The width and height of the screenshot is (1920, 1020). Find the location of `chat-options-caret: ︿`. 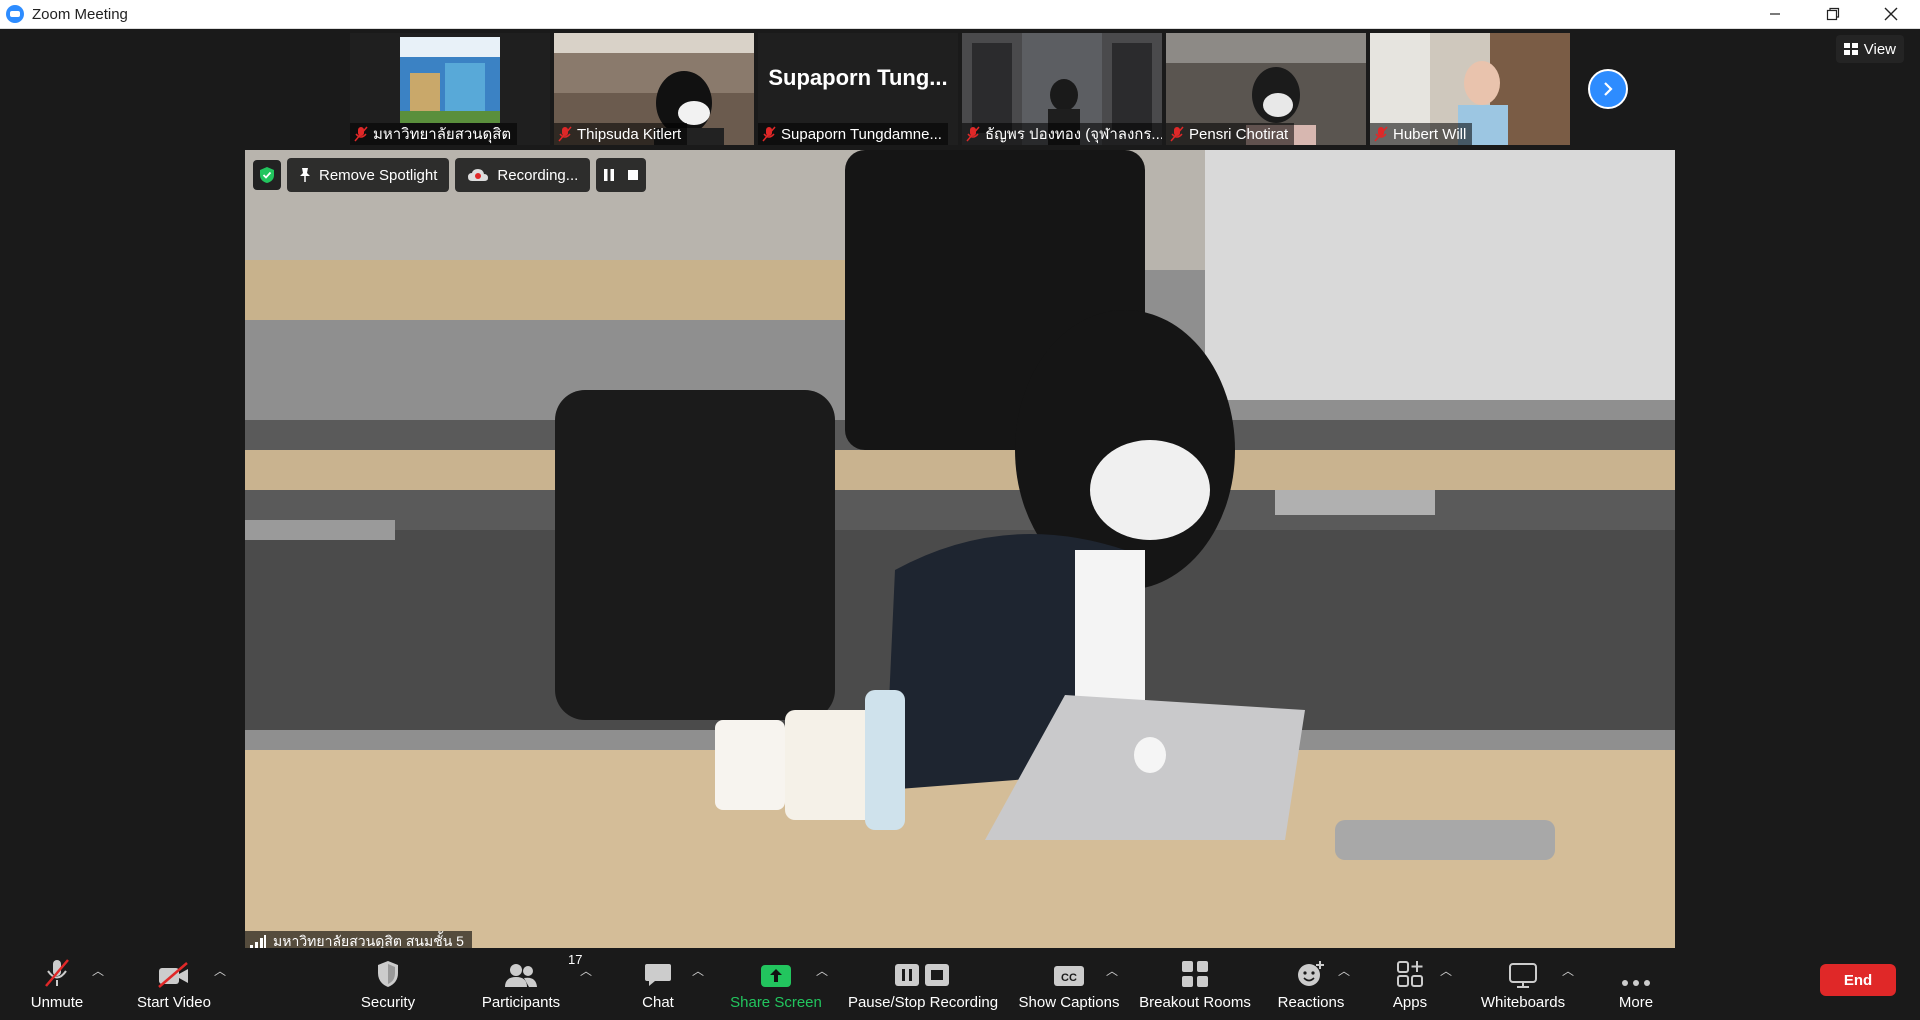

chat-options-caret: ︿ is located at coordinates (698, 970).